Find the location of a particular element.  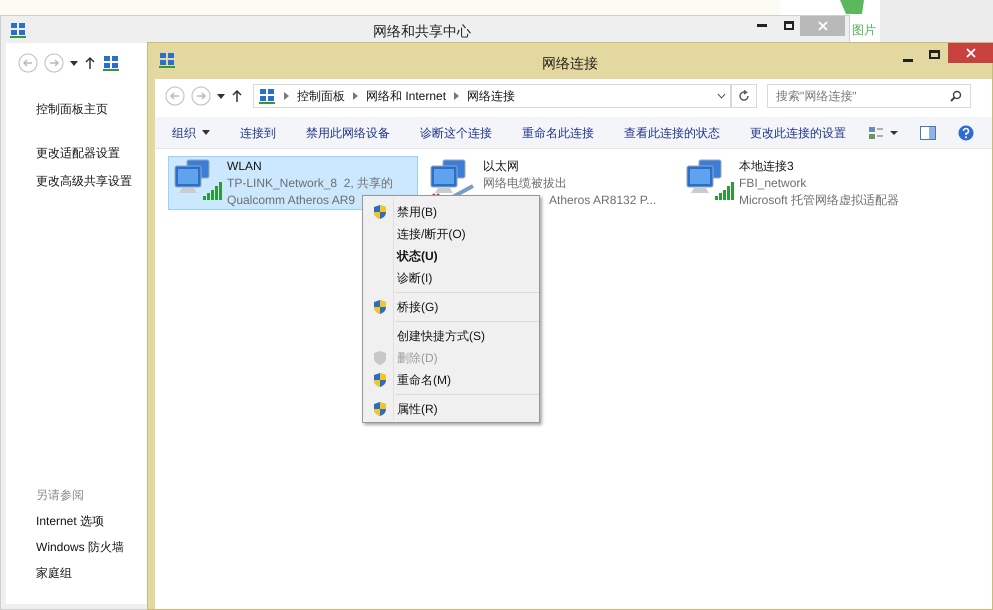

connection-status: TP-LINK_Network_8 2, 共享的 is located at coordinates (310, 183).